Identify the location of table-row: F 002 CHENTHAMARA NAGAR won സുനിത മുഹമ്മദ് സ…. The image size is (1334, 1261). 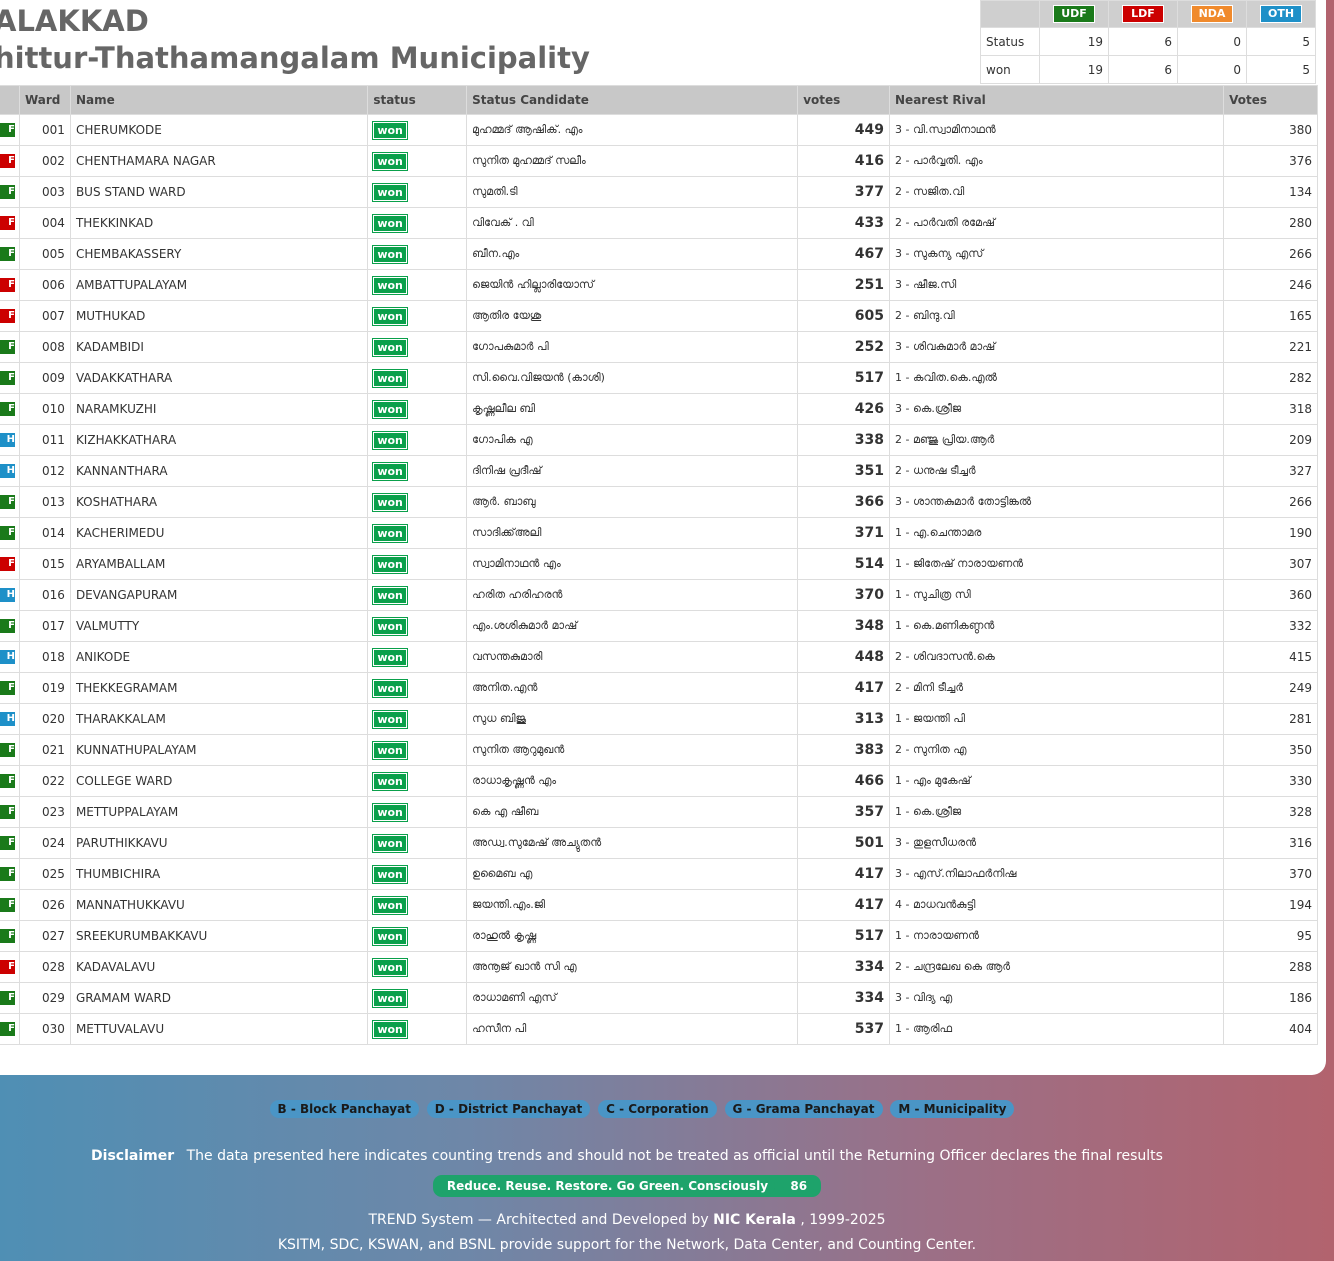
(659, 161).